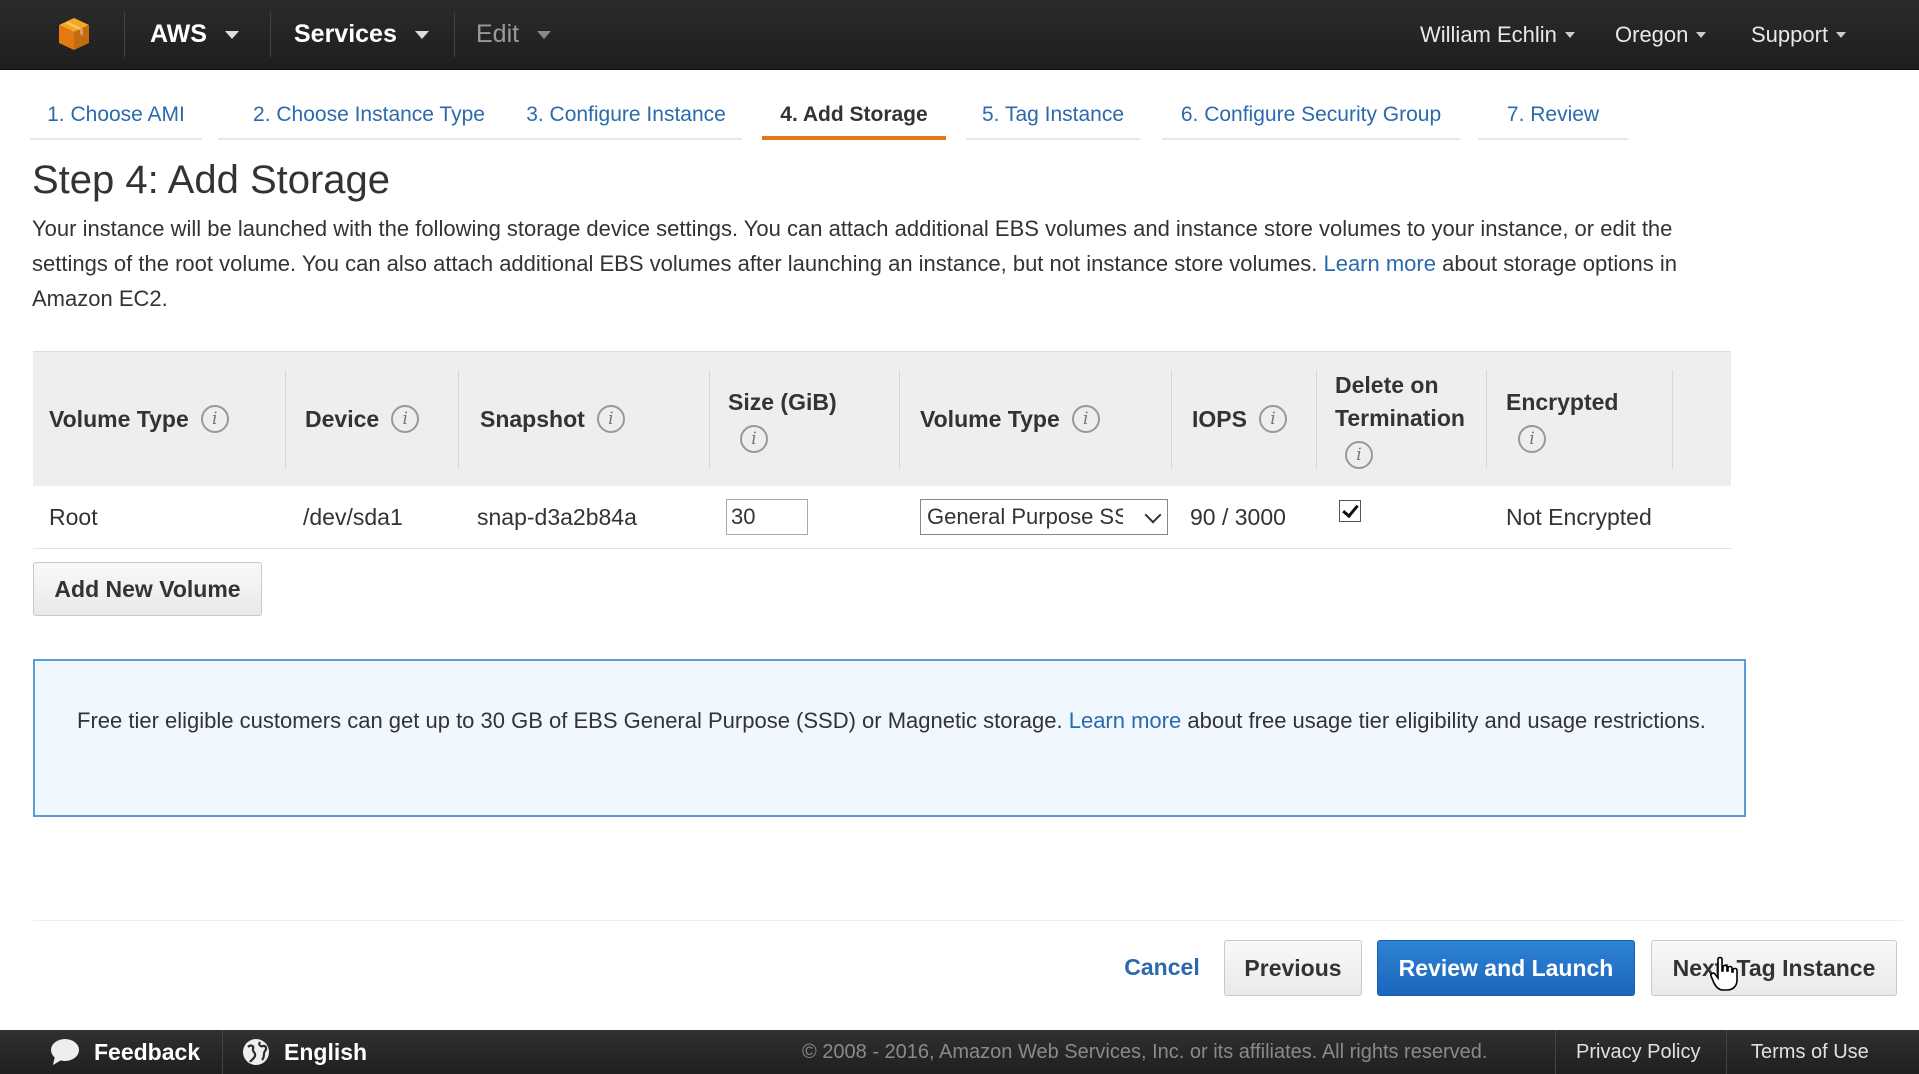  What do you see at coordinates (1387, 385) in the screenshot?
I see `col-delete-label-line1: Delete on` at bounding box center [1387, 385].